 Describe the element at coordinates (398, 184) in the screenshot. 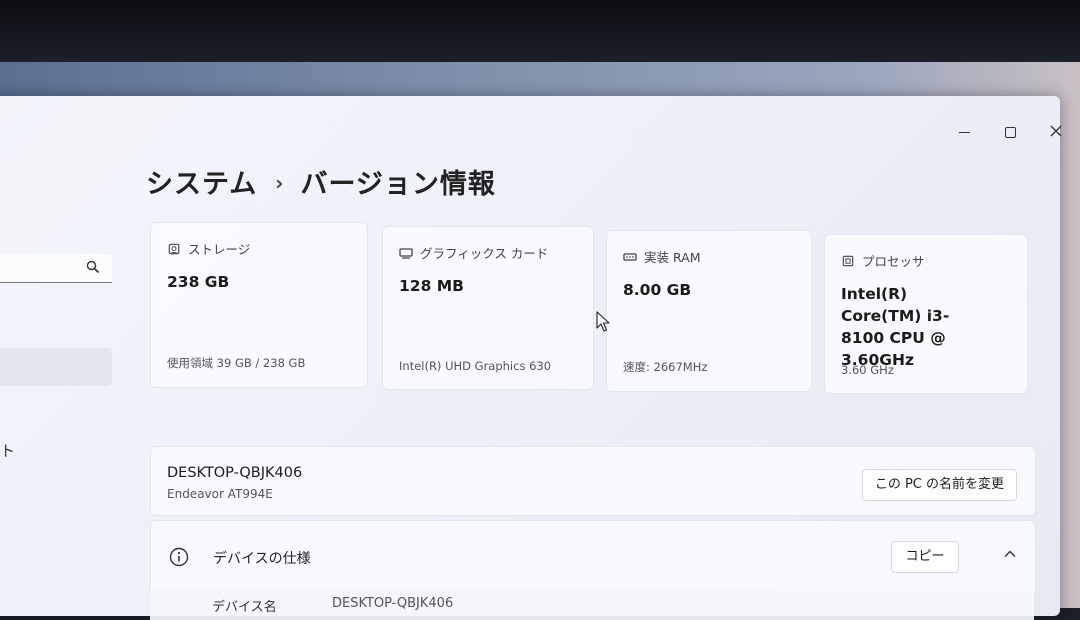

I see `page-title: バージョン情報` at that location.